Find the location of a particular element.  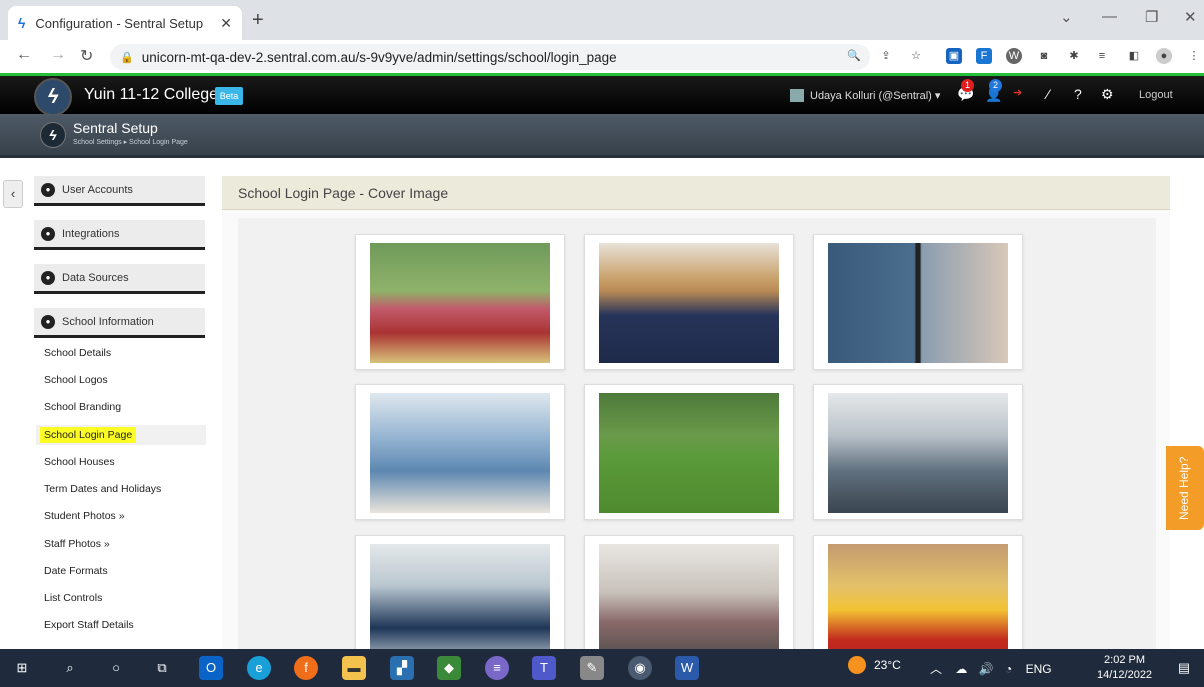

browser-tab: ϟ Configuration - Sentral Setup ✕ is located at coordinates (125, 23).